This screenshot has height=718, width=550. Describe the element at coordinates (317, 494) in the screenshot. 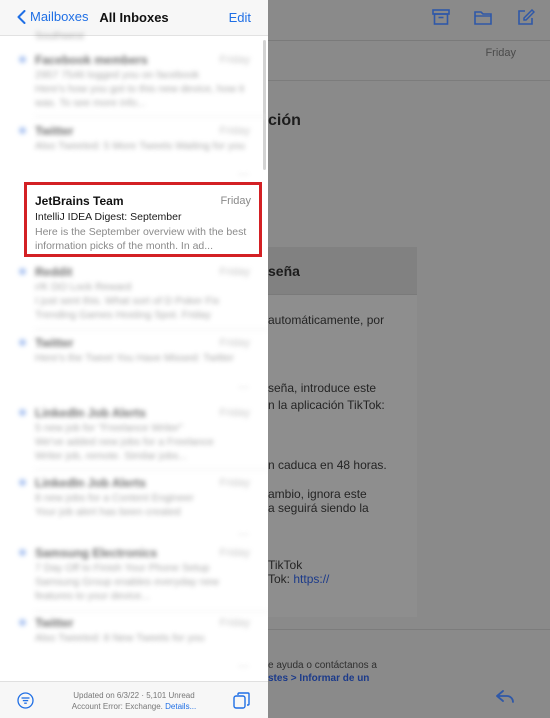

I see `body-text: ambio, ignora este` at that location.